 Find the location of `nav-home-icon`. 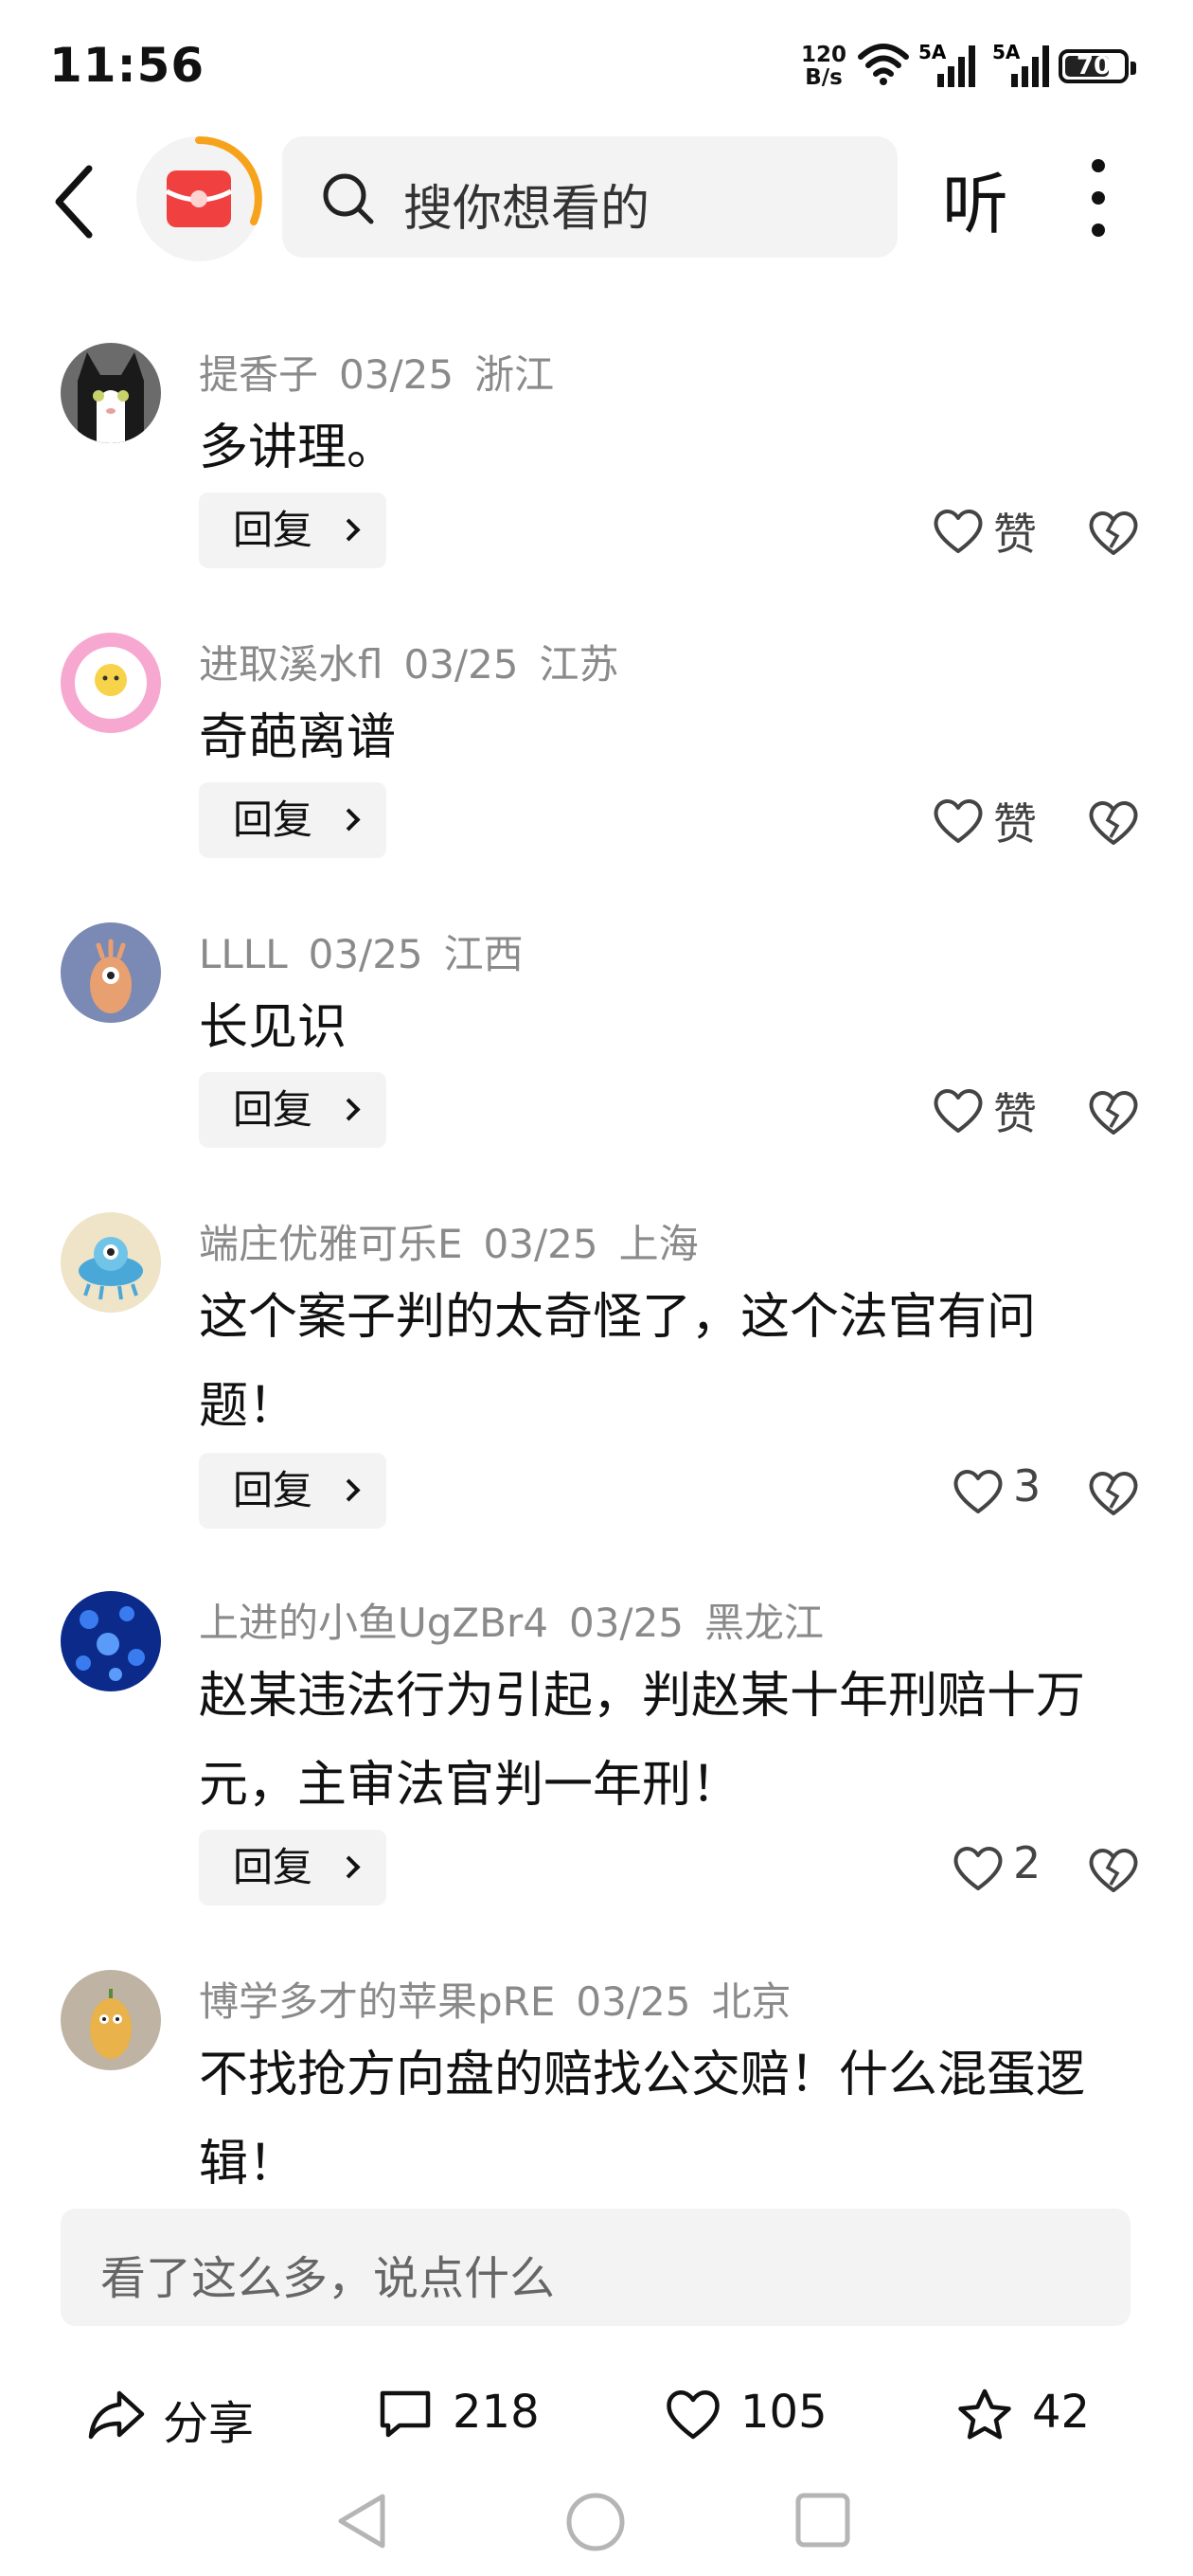

nav-home-icon is located at coordinates (595, 2522).